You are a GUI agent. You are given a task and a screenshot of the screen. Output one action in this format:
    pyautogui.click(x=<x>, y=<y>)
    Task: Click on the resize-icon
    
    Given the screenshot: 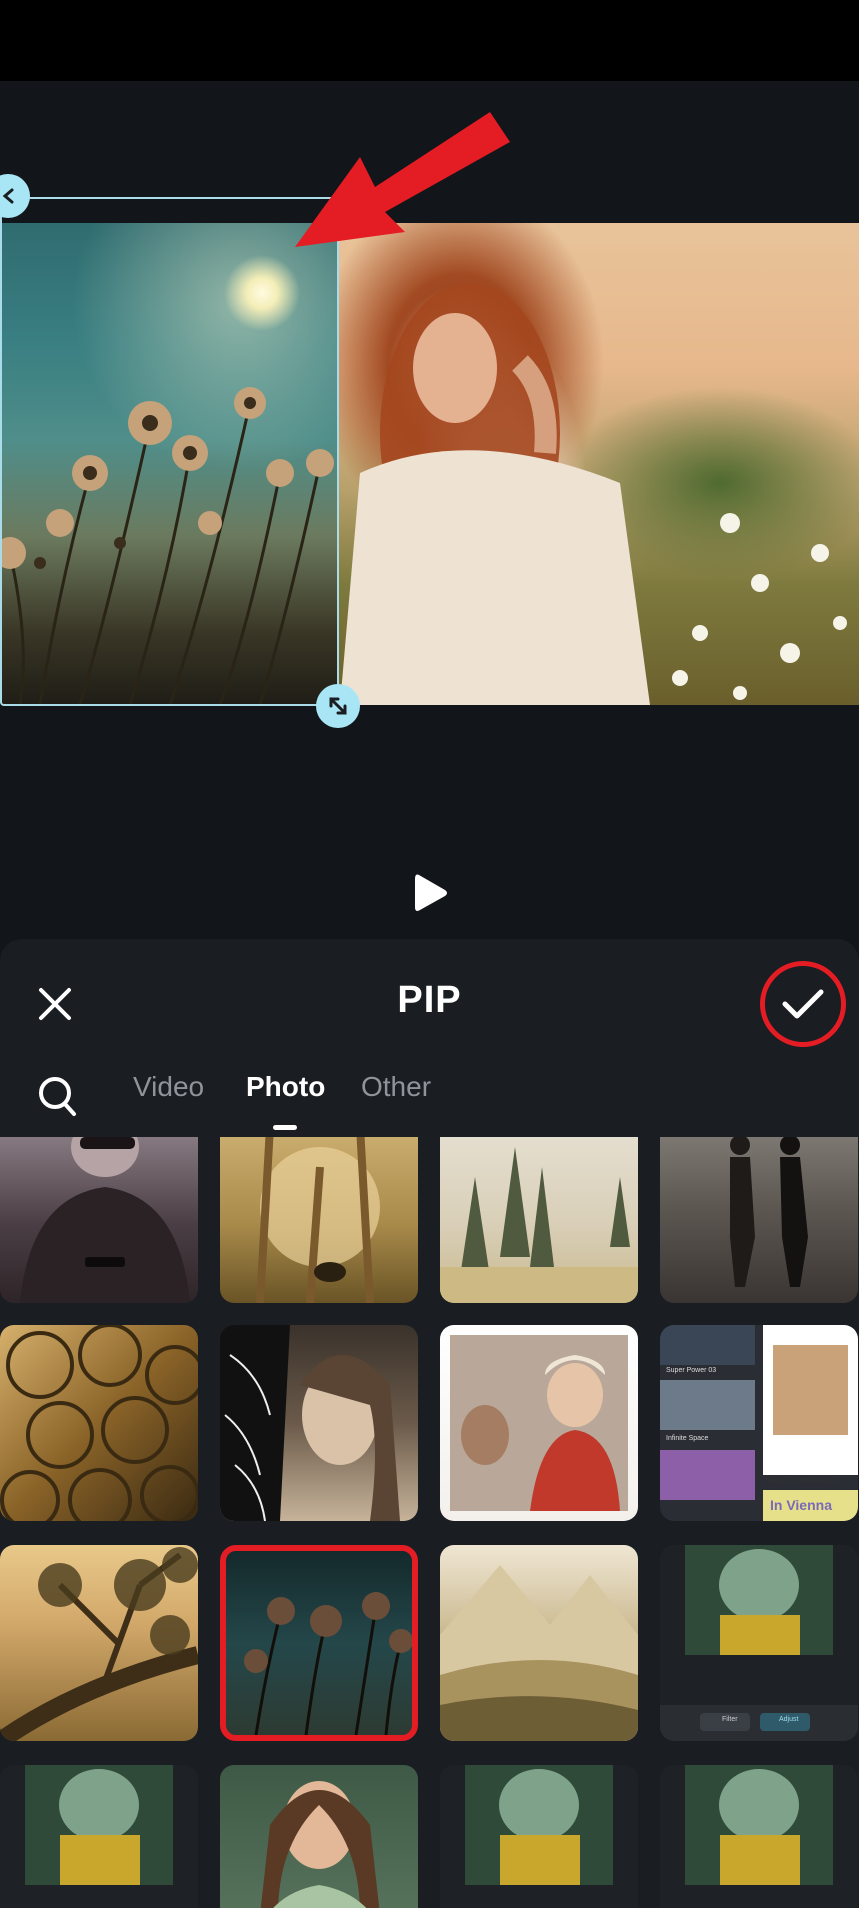 What is the action you would take?
    pyautogui.click(x=338, y=706)
    